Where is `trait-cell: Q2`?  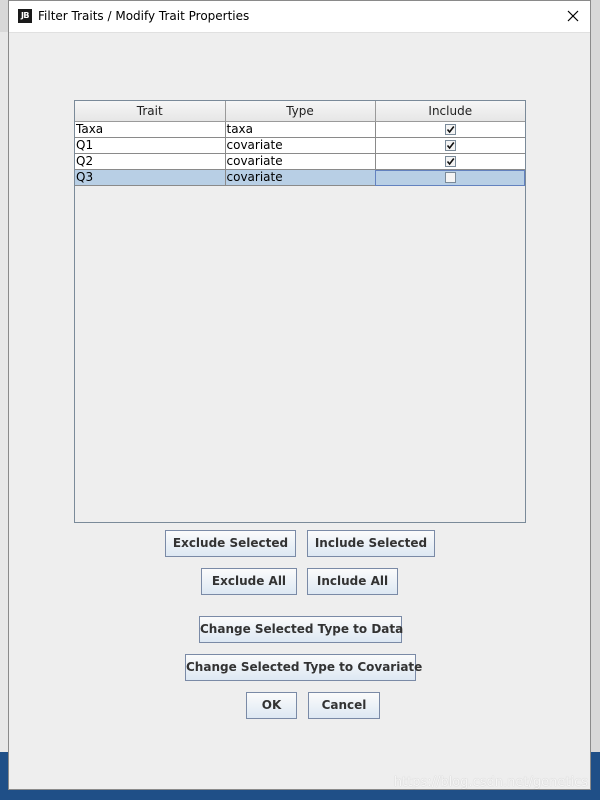
trait-cell: Q2 is located at coordinates (150, 161).